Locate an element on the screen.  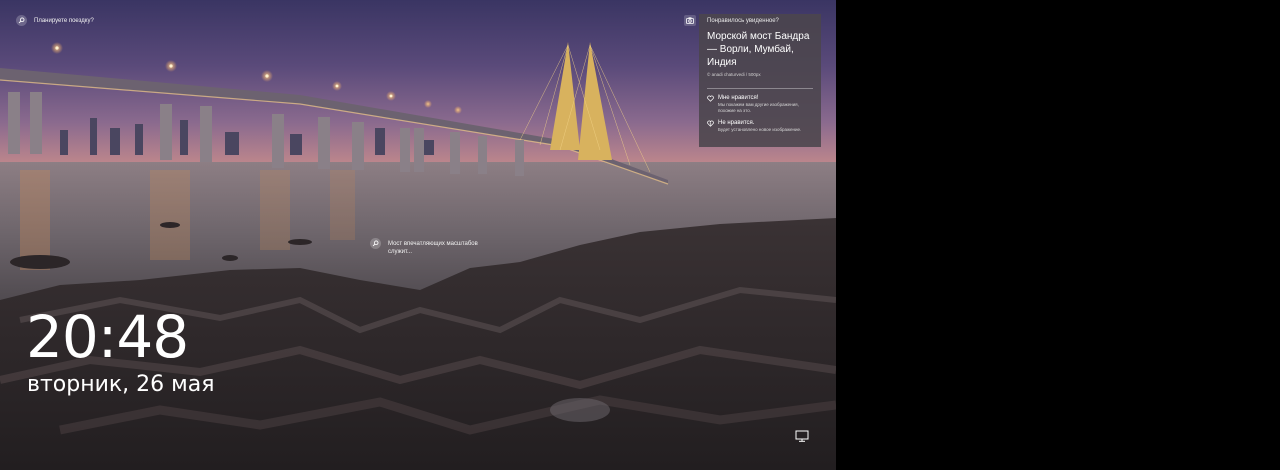
network-icon is located at coordinates (802, 436).